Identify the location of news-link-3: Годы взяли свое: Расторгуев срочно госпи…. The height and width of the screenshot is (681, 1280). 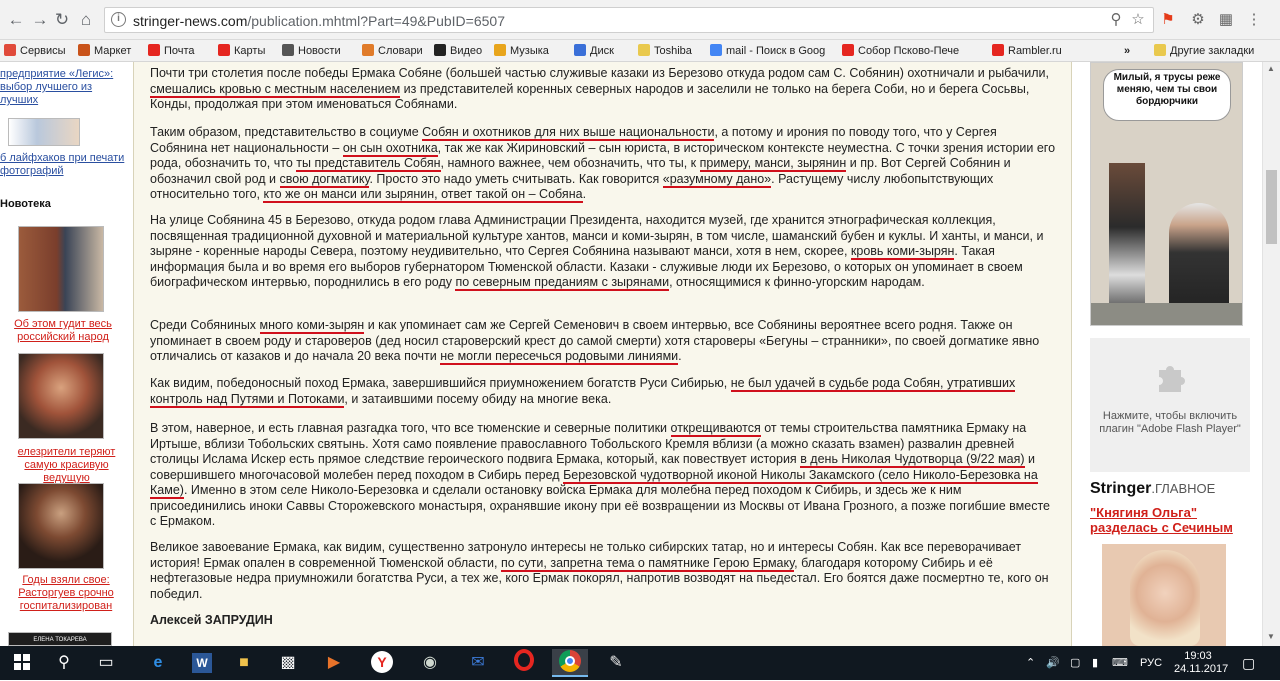
(66, 593).